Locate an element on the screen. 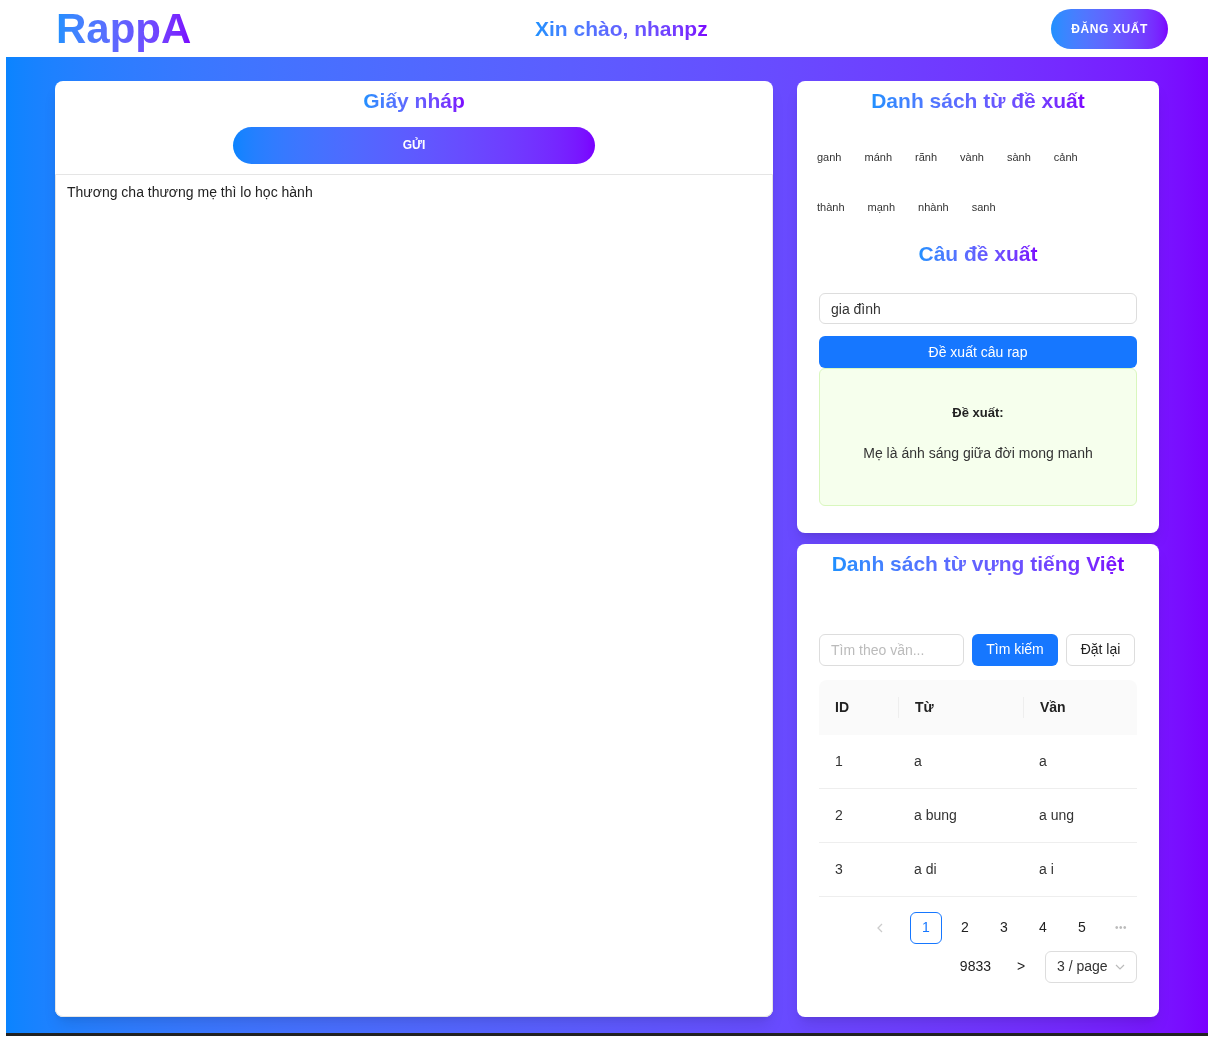 This screenshot has width=1208, height=1039. suggested-word: vành is located at coordinates (972, 156).